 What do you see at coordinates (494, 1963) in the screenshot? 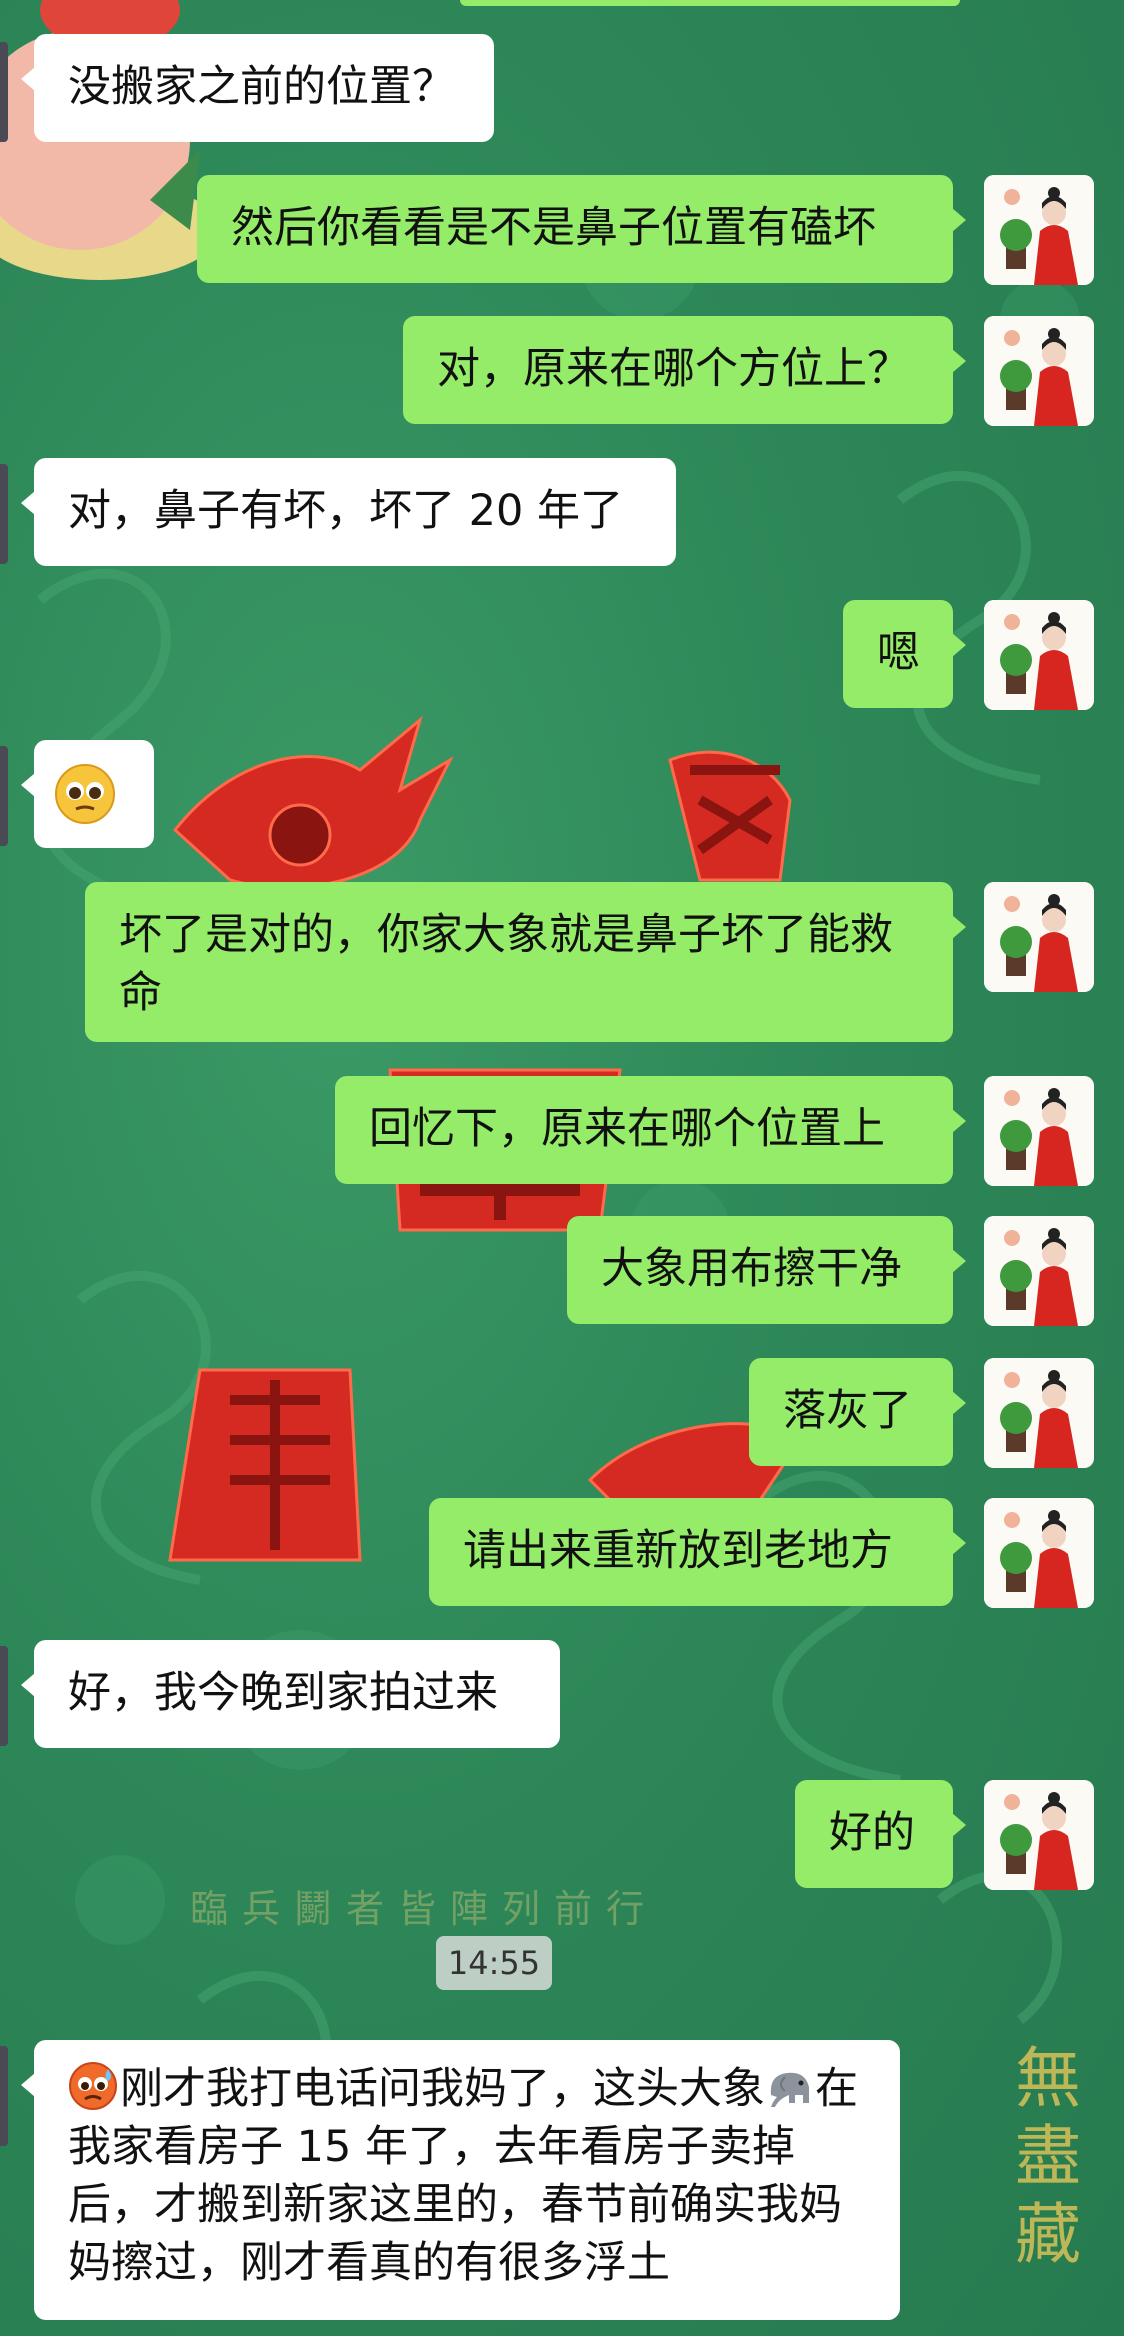
I see `message-timestamp: 14:55` at bounding box center [494, 1963].